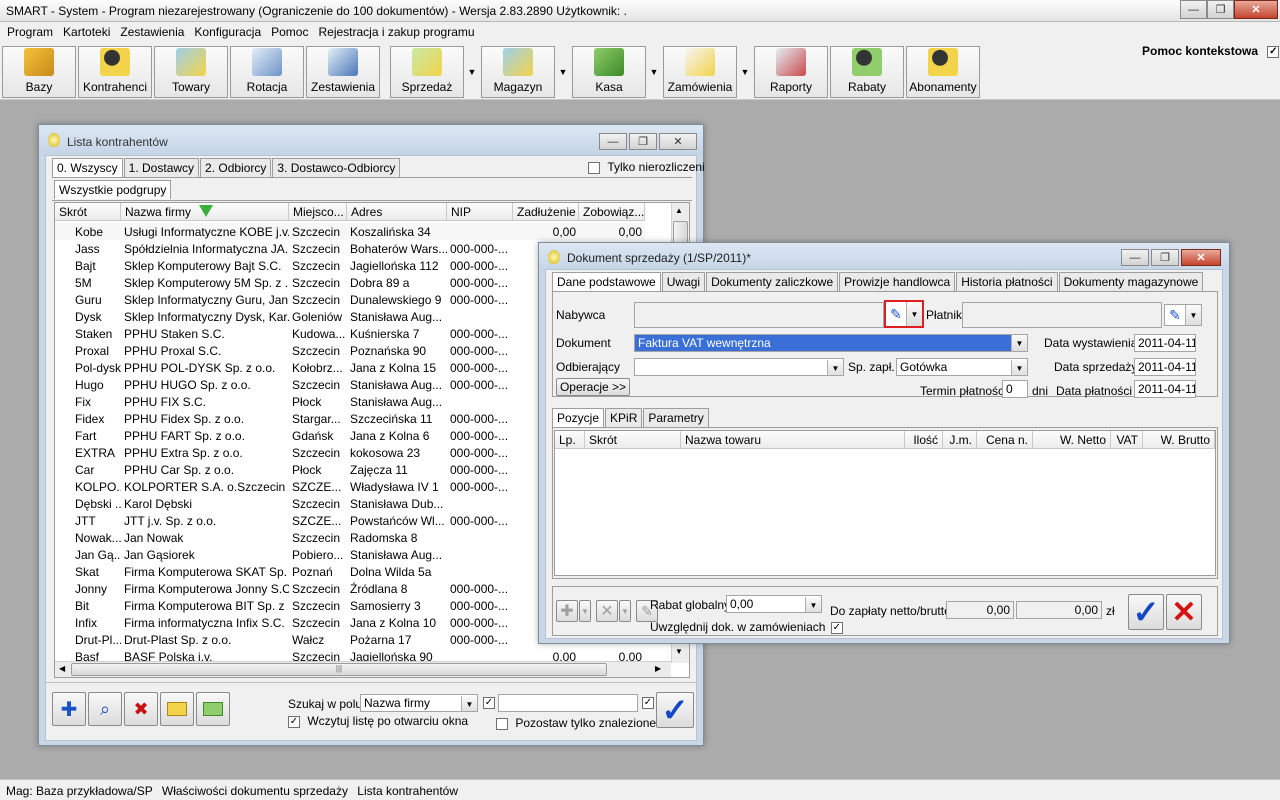 This screenshot has height=800, width=1280. I want to click on contractors-minimize-button: —, so click(613, 141).